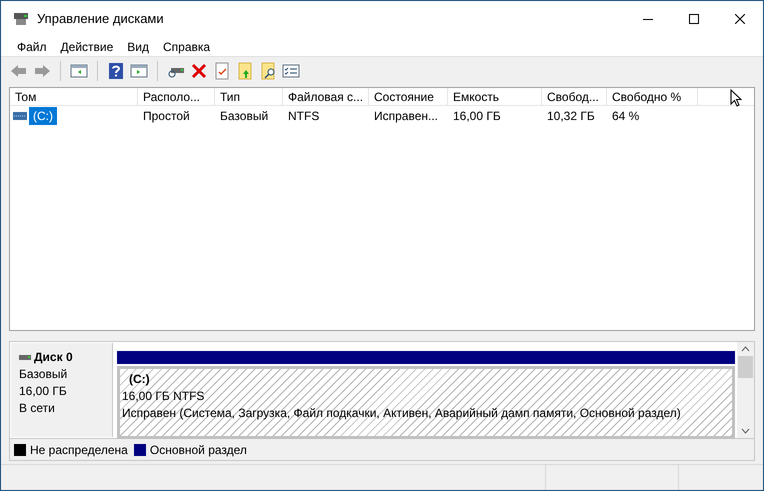  What do you see at coordinates (244, 116) in the screenshot?
I see `table-cell-text: Базовый` at bounding box center [244, 116].